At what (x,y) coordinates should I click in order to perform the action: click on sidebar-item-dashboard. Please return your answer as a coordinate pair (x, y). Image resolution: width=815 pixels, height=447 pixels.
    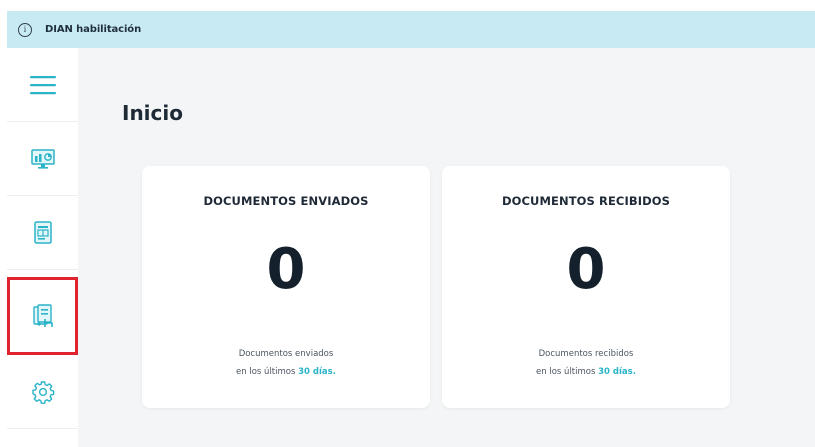
    Looking at the image, I should click on (42, 159).